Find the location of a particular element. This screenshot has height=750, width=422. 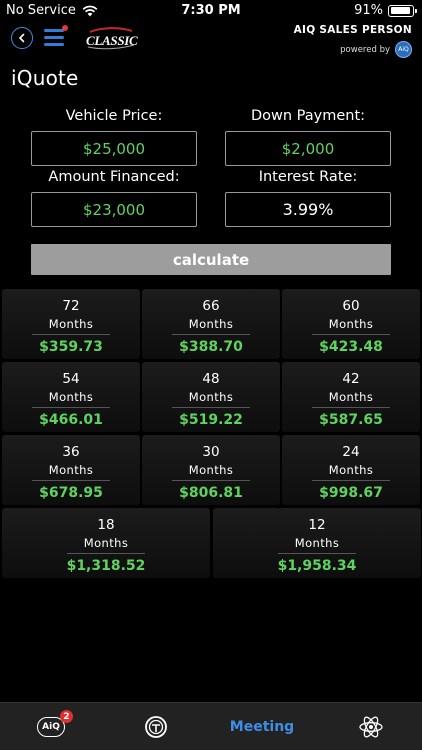

term-length: 12 is located at coordinates (317, 525).